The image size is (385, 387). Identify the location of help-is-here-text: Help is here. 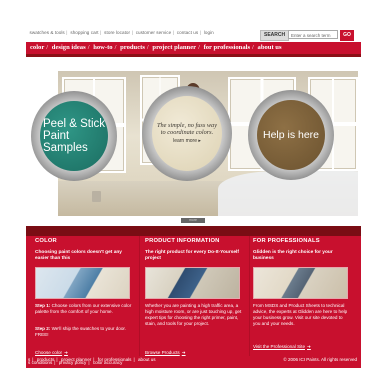
(291, 135).